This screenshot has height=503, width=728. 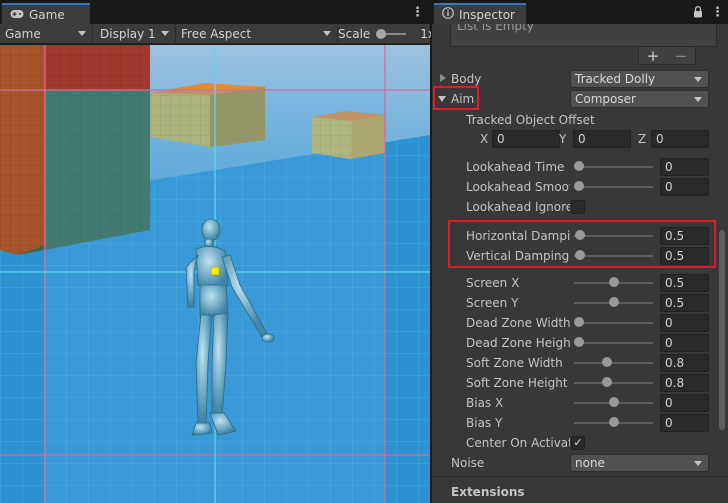 I want to click on game-toolbar: Game Display 1 Free Aspect Scale 1x, so click(x=217, y=34).